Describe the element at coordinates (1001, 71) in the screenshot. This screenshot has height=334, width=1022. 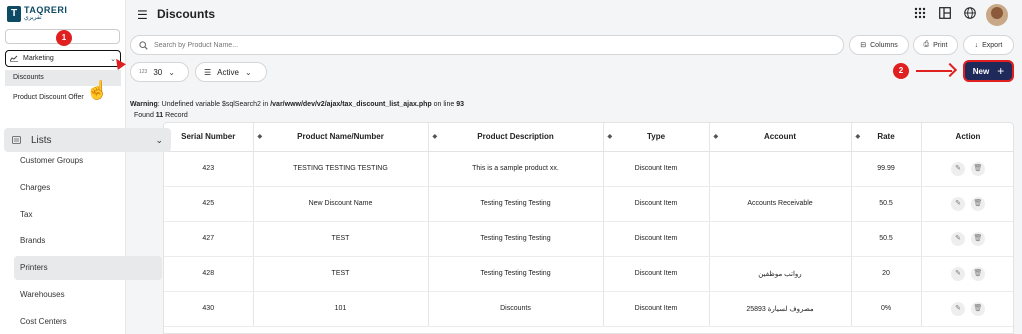
I see `plus-icon: +` at that location.